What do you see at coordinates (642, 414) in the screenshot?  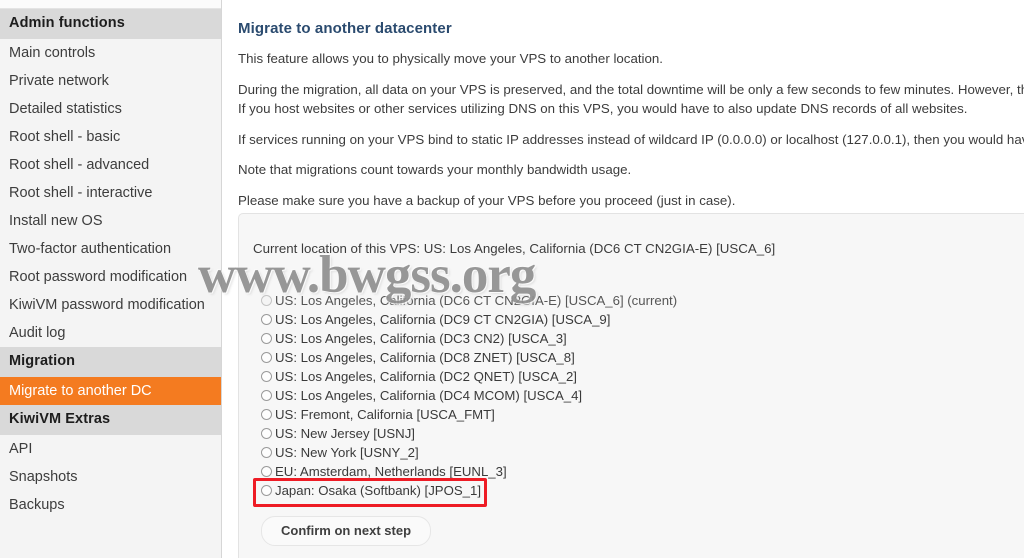 I see `datacenter-option-row: US: Fremont, California [USCA_FMT]` at bounding box center [642, 414].